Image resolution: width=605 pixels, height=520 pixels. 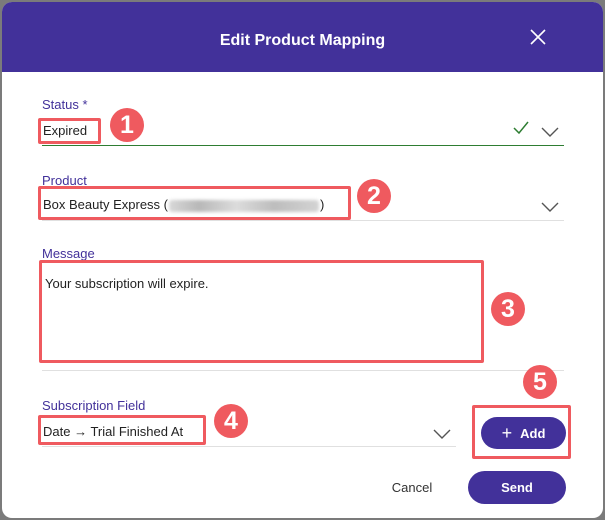 I want to click on annotation-badge-5: 5, so click(x=540, y=382).